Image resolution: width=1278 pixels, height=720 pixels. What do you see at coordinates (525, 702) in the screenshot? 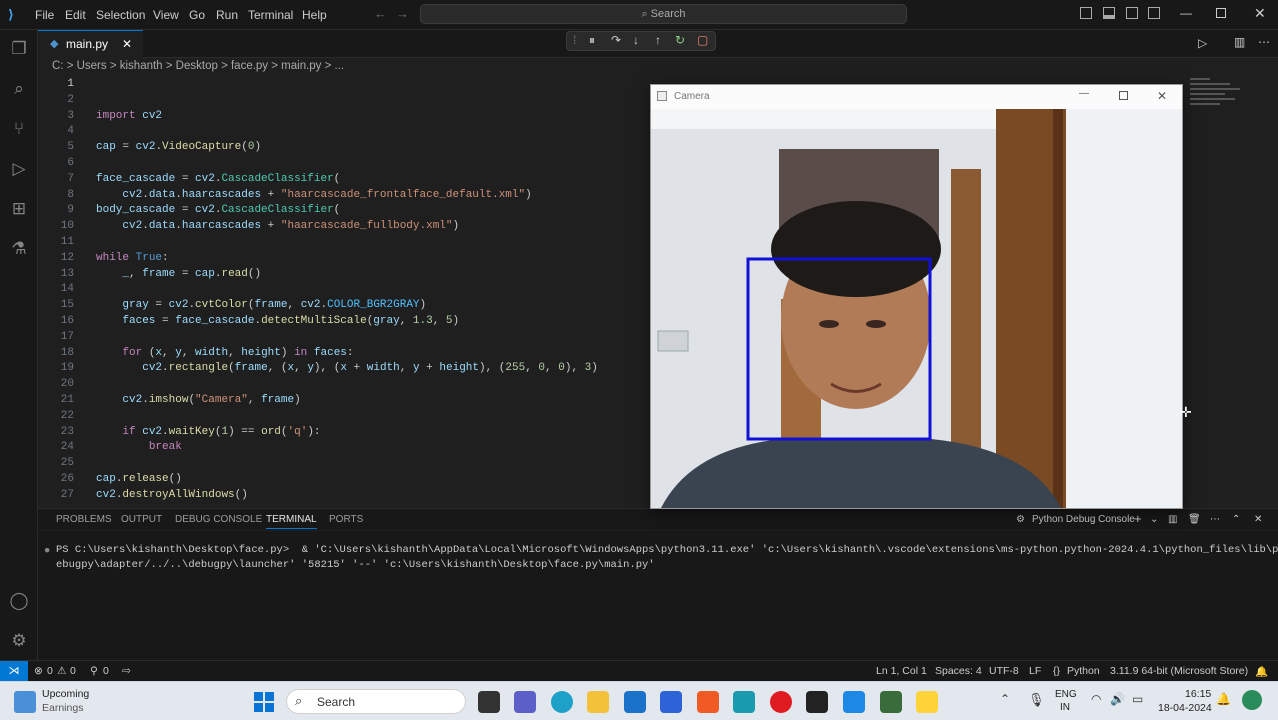
I see `teams-chat-icon` at bounding box center [525, 702].